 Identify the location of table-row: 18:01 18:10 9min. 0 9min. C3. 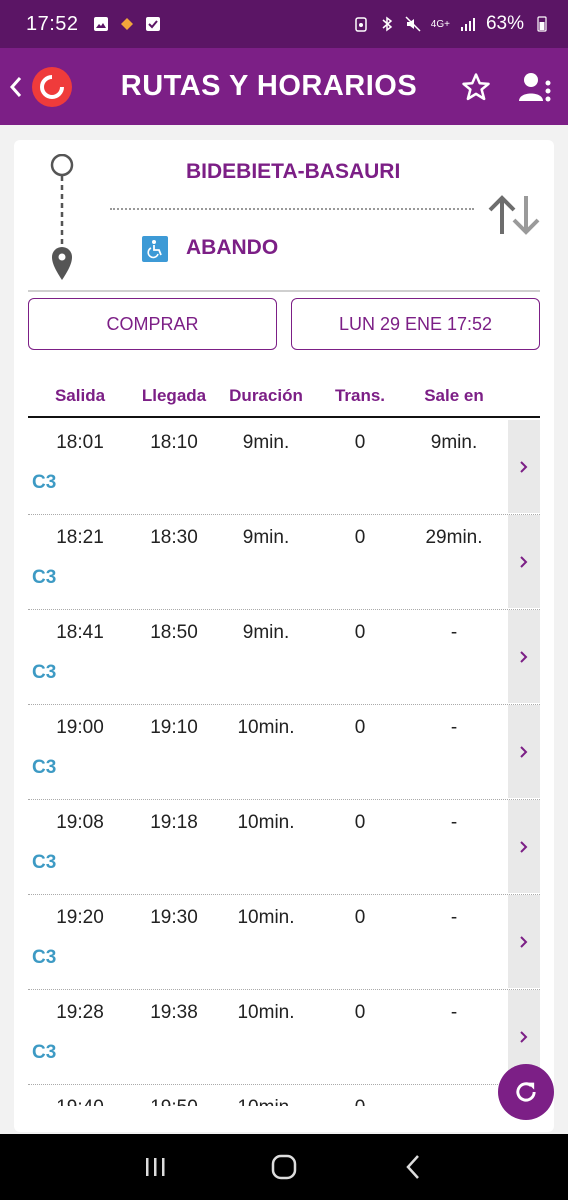
(284, 467).